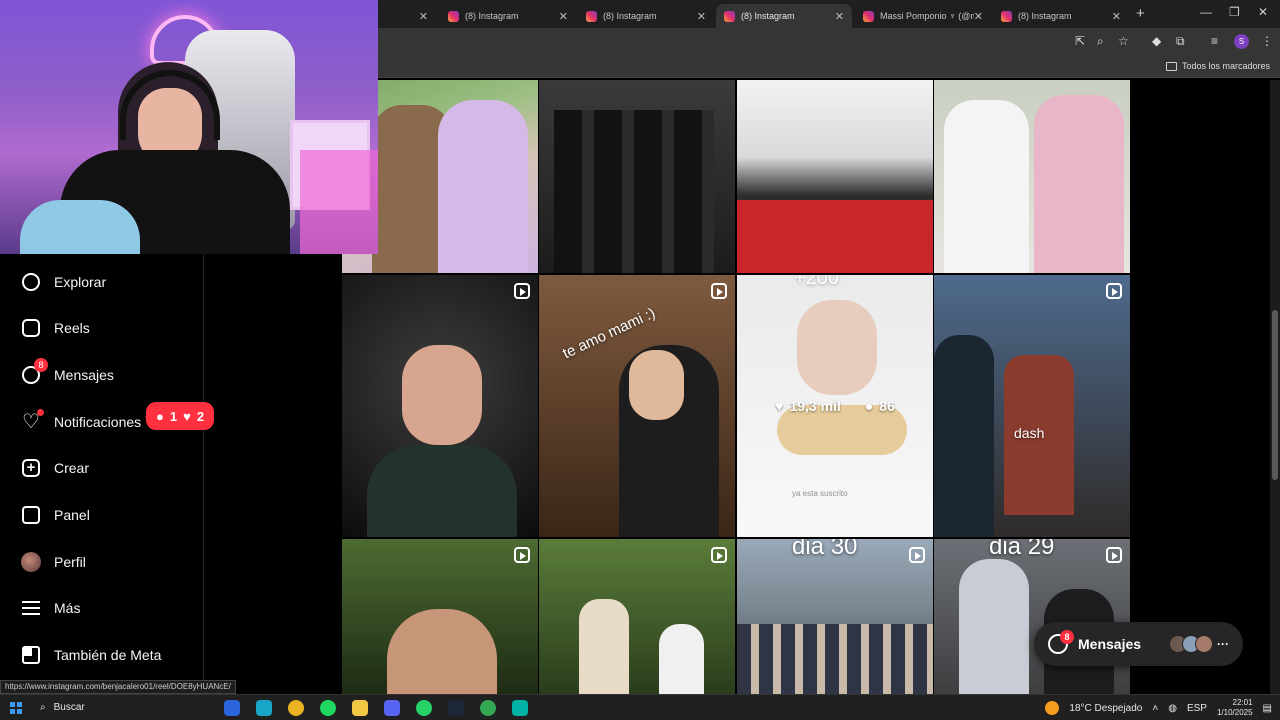 This screenshot has width=1280, height=720. I want to click on webcam-overlay, so click(189, 127).